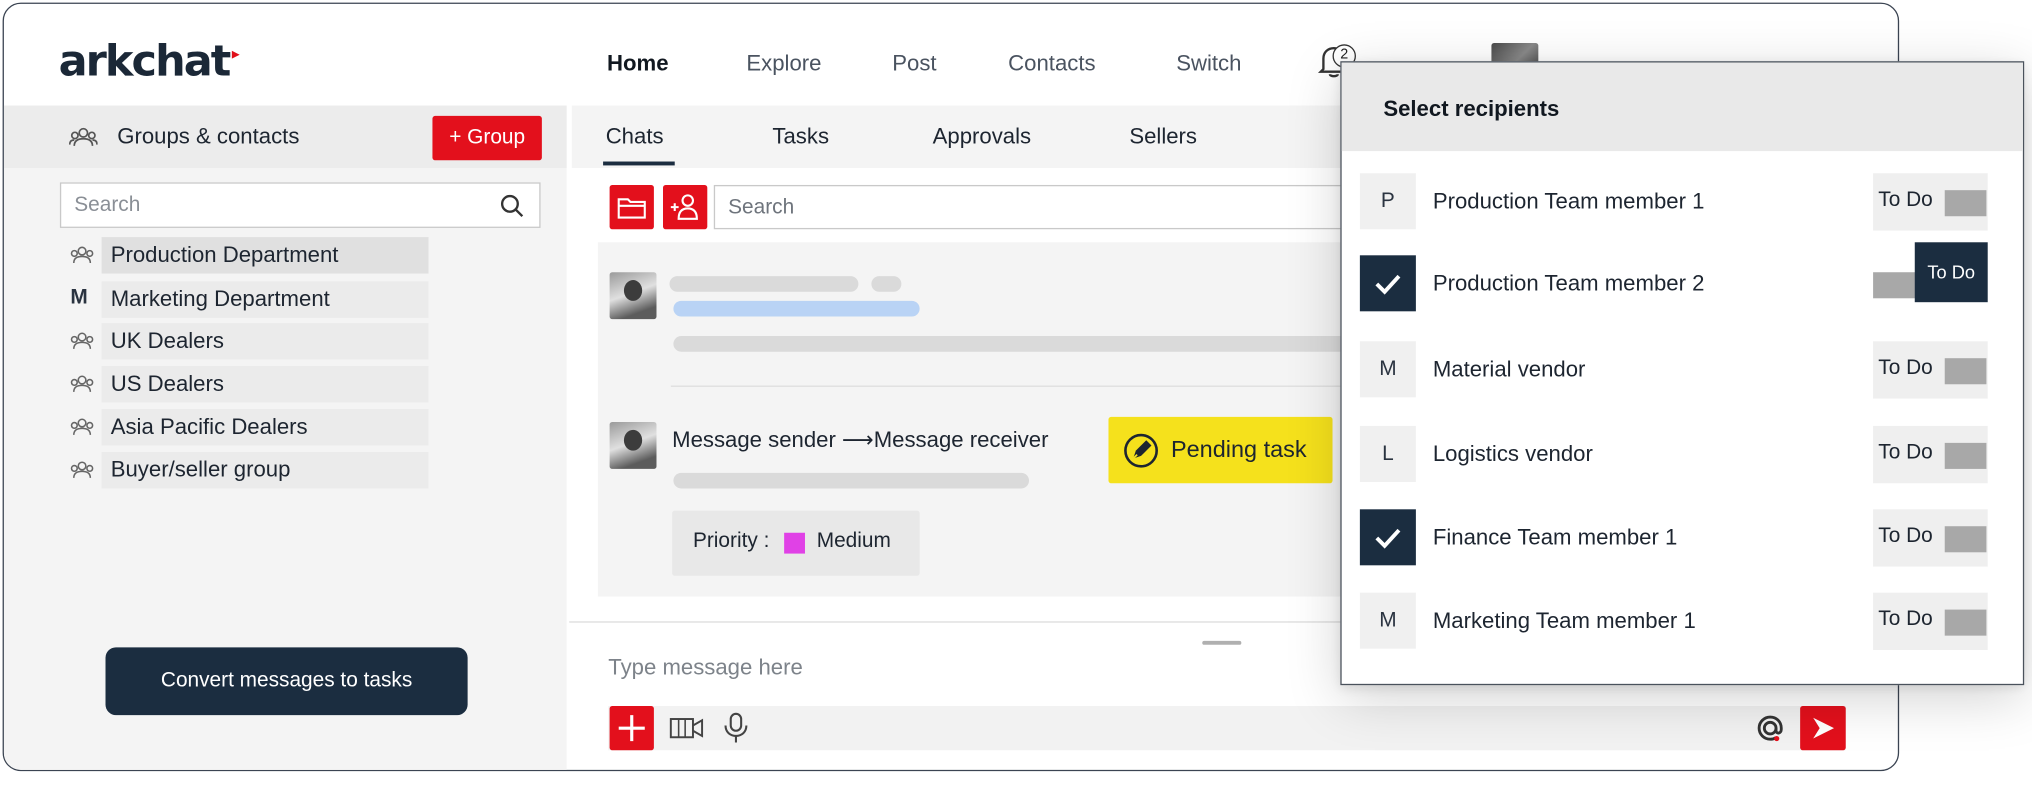 Image resolution: width=2032 pixels, height=785 pixels. What do you see at coordinates (1239, 449) in the screenshot?
I see `pending-task-label: Pending task` at bounding box center [1239, 449].